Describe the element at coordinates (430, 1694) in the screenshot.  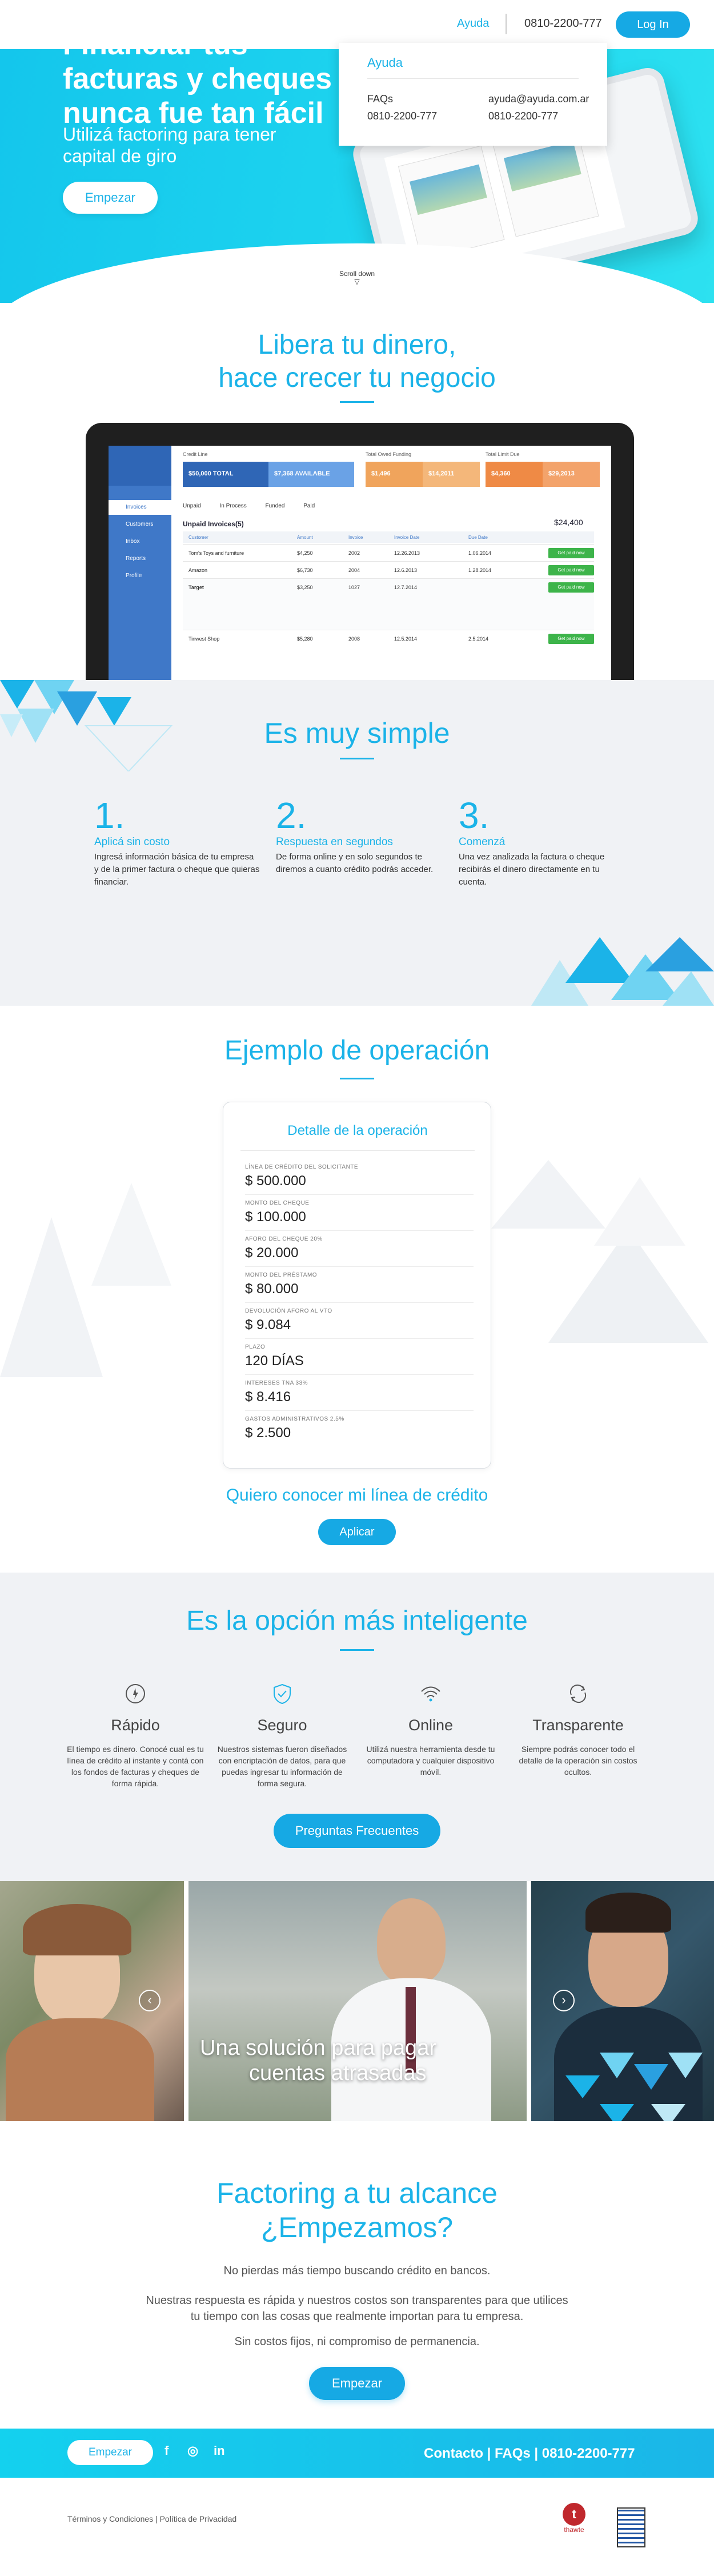
I see `wifi-icon` at that location.